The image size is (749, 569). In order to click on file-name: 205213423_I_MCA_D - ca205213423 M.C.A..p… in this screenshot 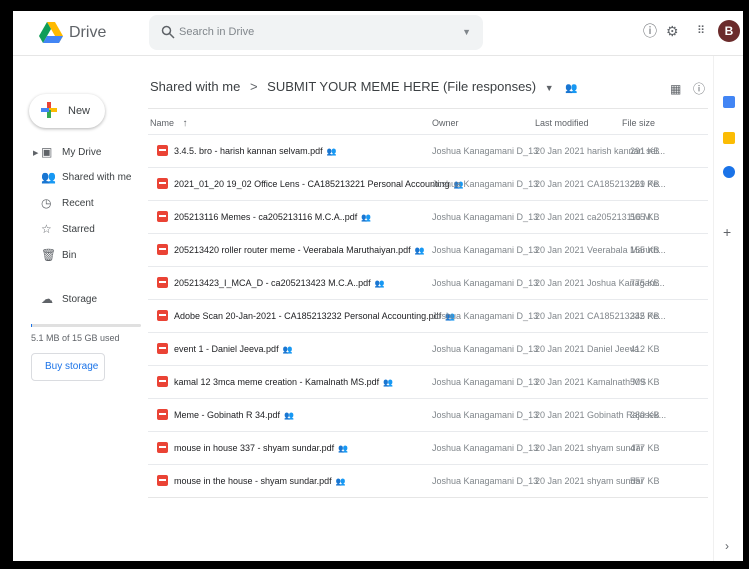, I will do `click(279, 283)`.